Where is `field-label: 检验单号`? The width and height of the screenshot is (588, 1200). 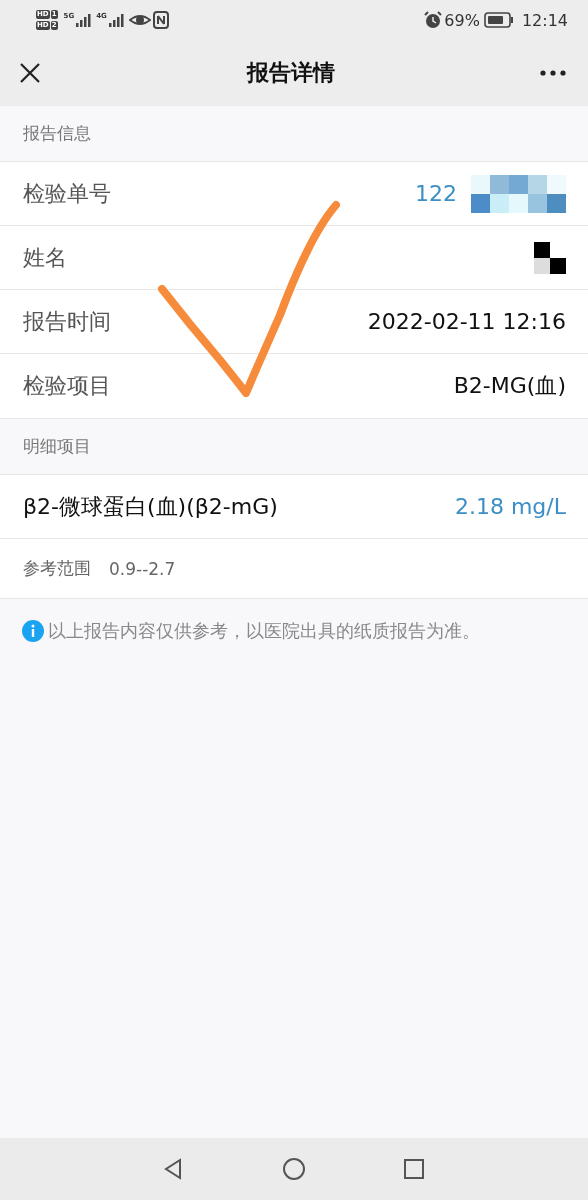 field-label: 检验单号 is located at coordinates (67, 193).